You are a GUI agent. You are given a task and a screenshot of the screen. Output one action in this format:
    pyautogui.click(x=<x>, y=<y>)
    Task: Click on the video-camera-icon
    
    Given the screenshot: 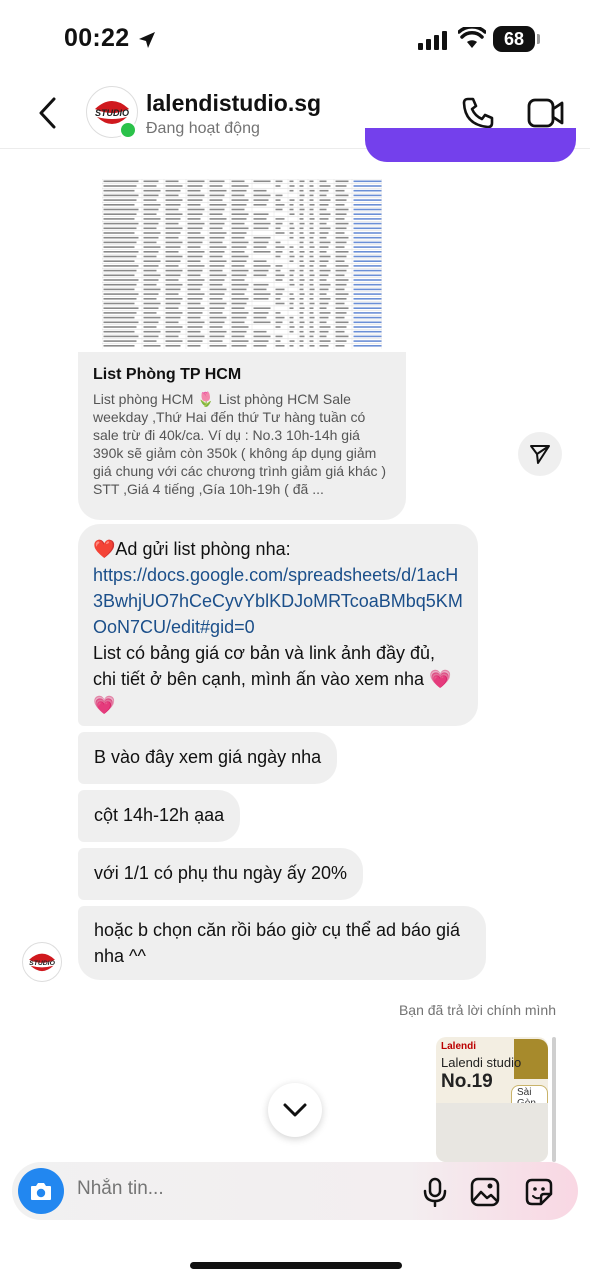 What is the action you would take?
    pyautogui.click(x=546, y=113)
    